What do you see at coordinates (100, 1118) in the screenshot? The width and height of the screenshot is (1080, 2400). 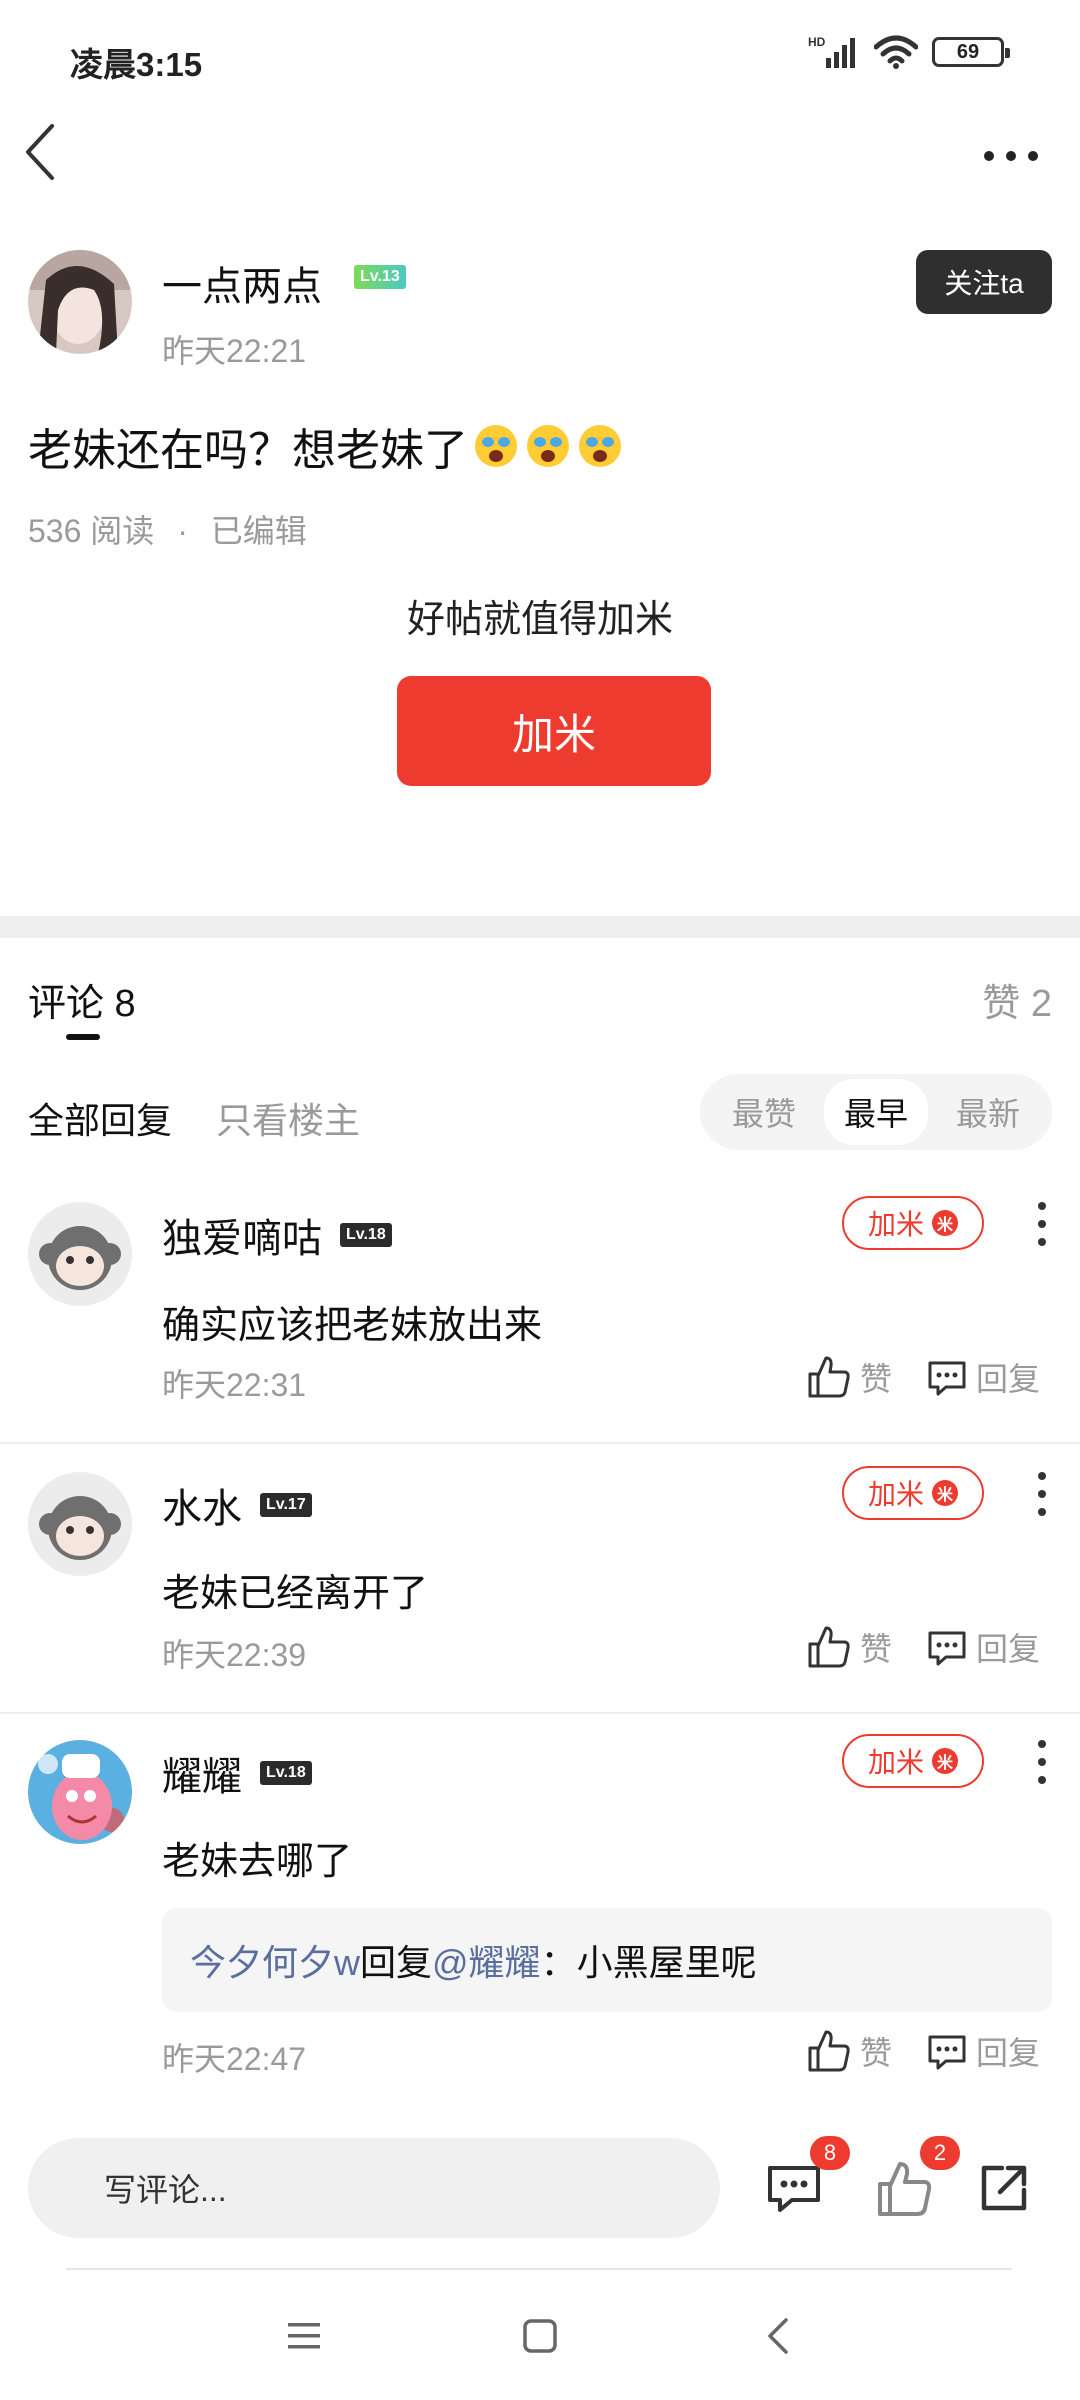 I see `filter-all-replies: 全部回复` at bounding box center [100, 1118].